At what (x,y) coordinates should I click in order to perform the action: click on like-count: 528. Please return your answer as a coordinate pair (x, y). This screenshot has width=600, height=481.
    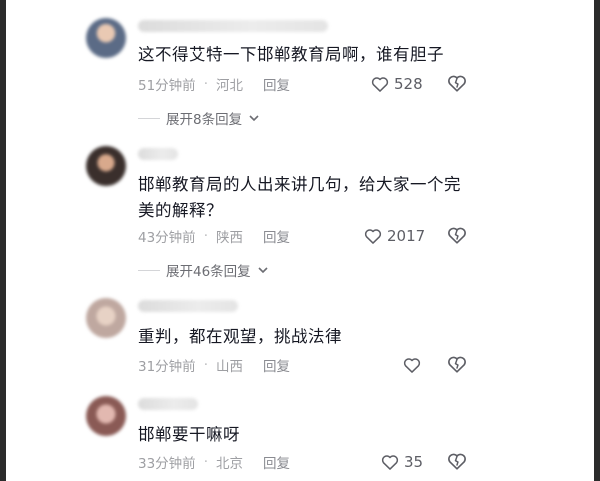
    Looking at the image, I should click on (408, 84).